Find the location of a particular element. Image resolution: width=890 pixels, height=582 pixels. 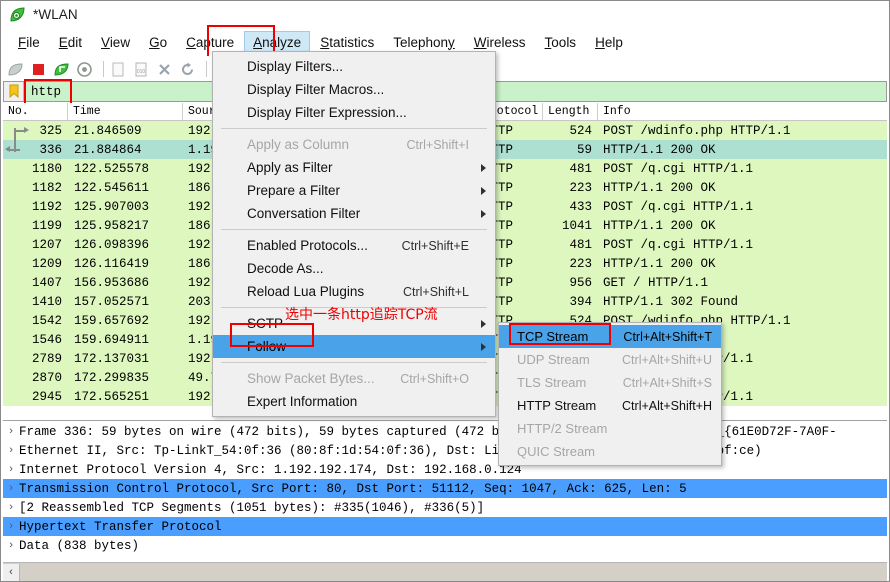

packet-length: 433 is located at coordinates (580, 206).